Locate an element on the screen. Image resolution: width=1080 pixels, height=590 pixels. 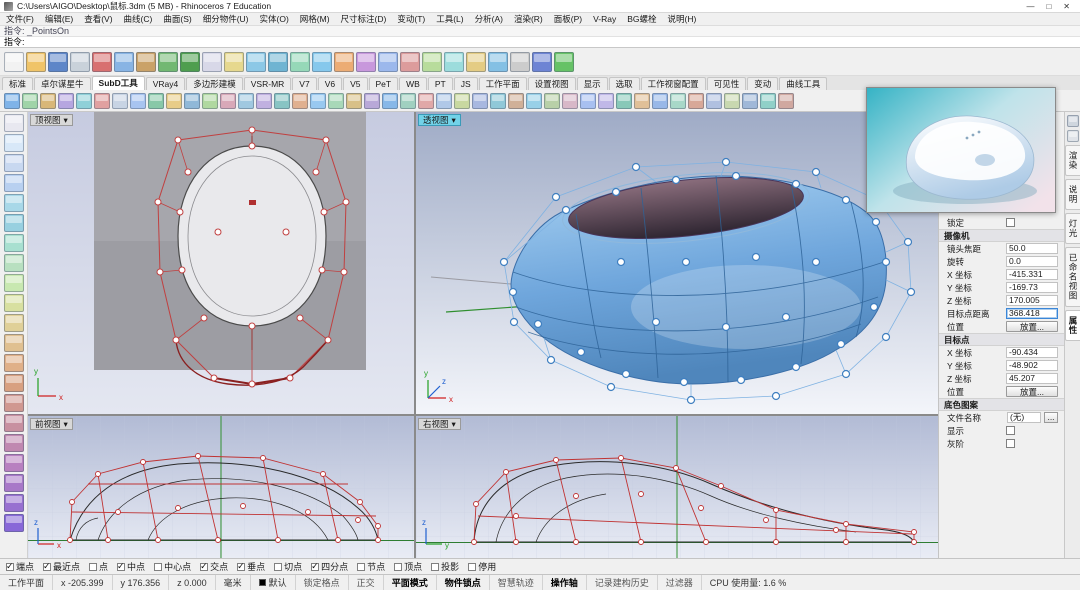
toolbar-tab: WB is located at coordinates (413, 83).